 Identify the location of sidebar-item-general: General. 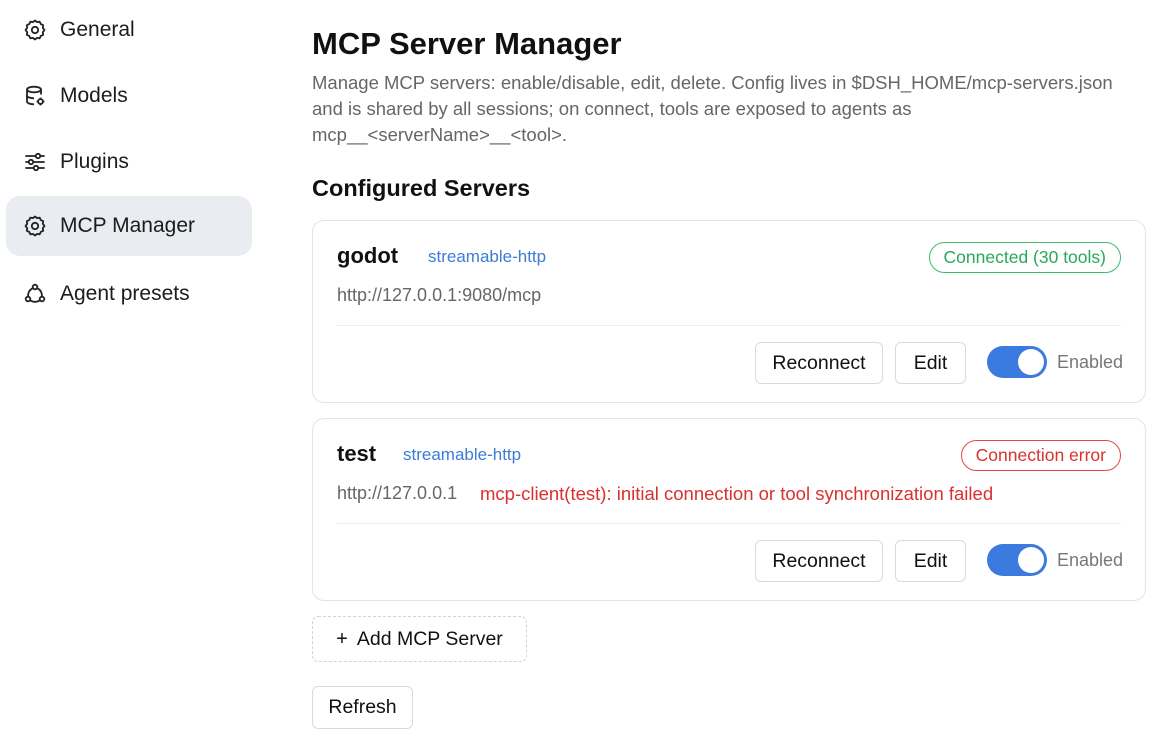
(129, 30).